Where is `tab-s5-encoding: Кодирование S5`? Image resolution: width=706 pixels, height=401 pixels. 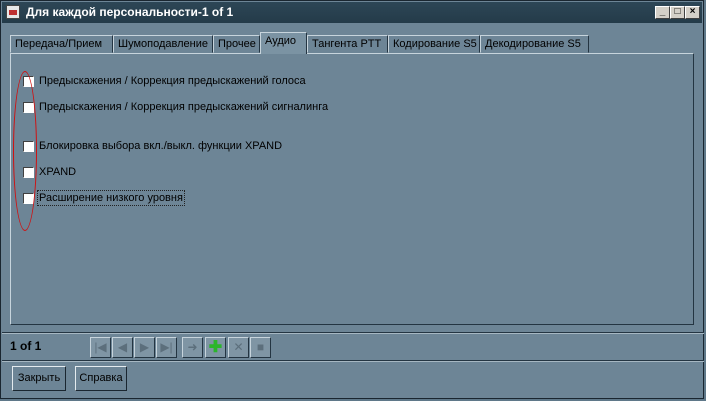 tab-s5-encoding: Кодирование S5 is located at coordinates (434, 44).